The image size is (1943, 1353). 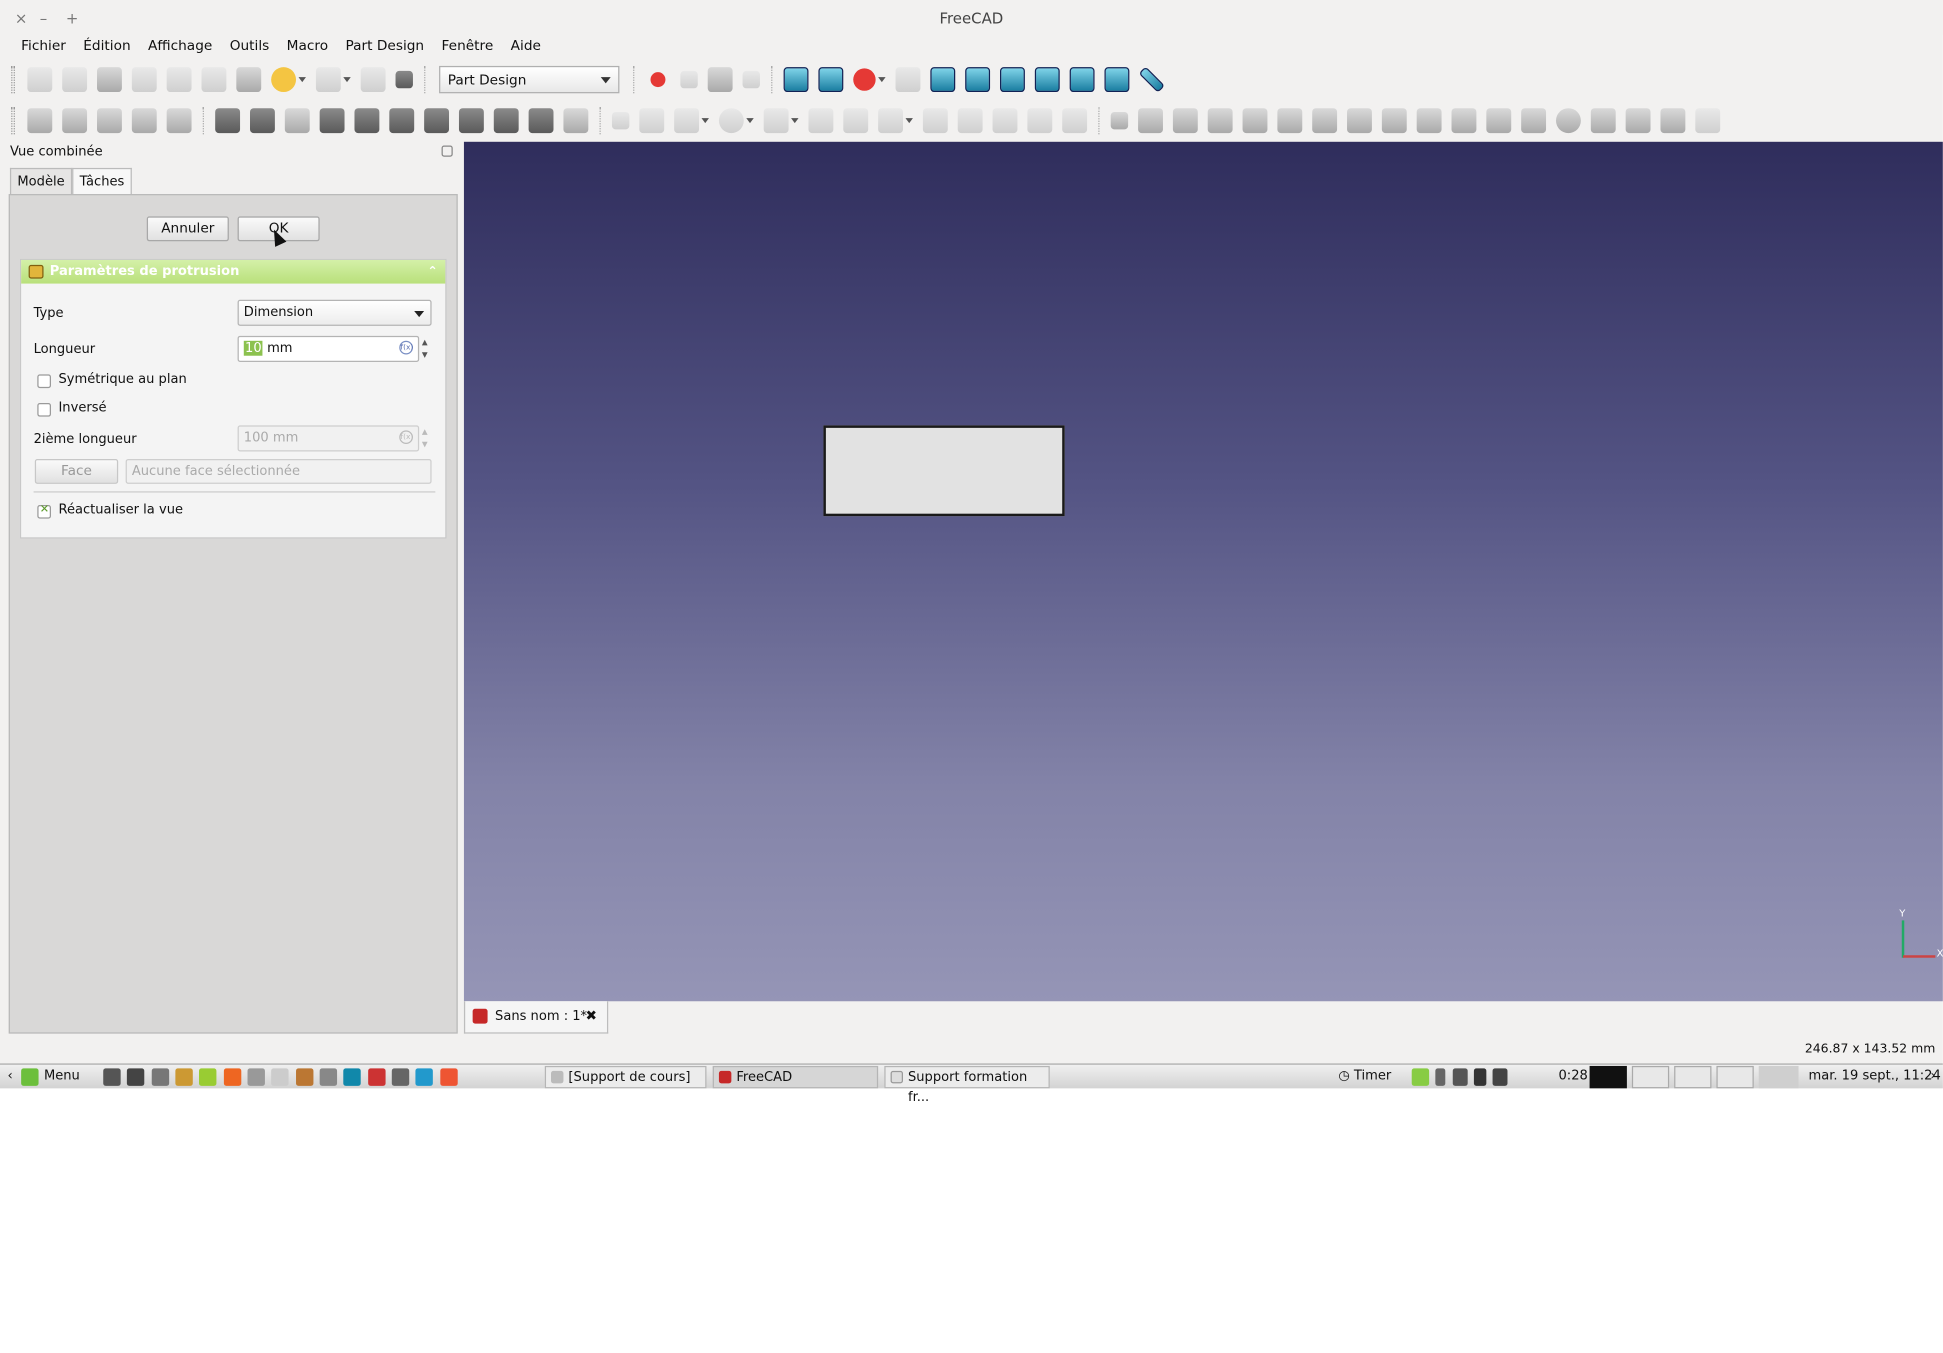 I want to click on taskbar-window-freecad: FreeCAD, so click(x=795, y=1077).